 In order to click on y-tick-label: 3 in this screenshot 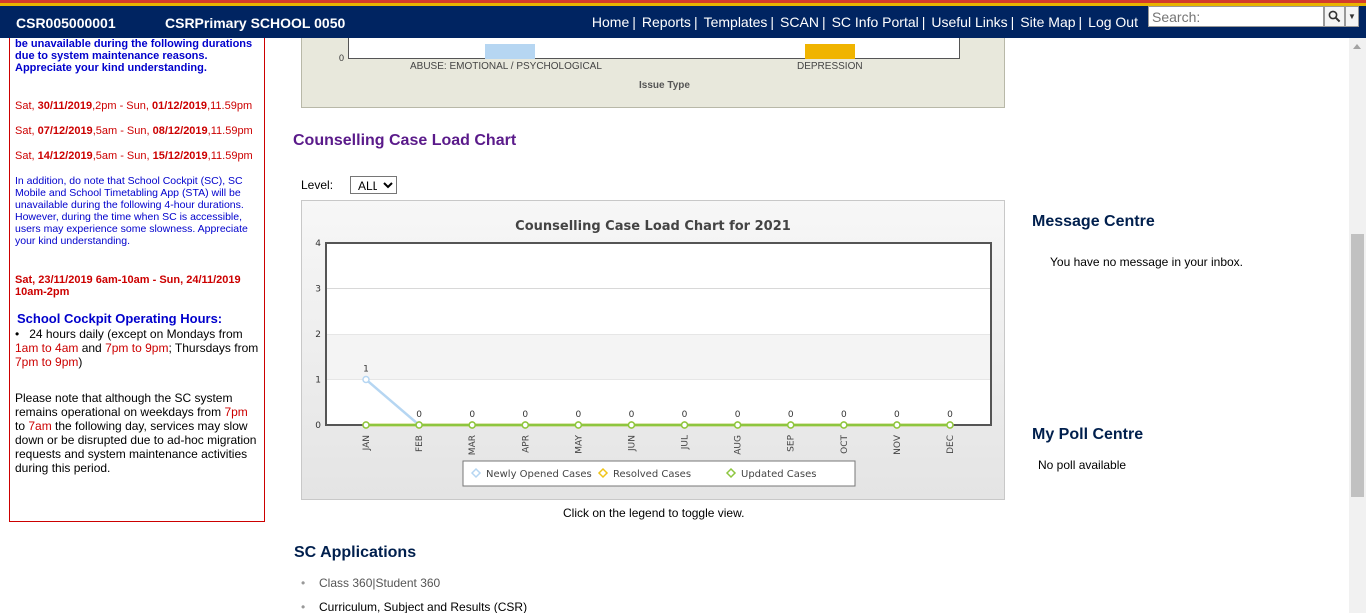, I will do `click(318, 290)`.